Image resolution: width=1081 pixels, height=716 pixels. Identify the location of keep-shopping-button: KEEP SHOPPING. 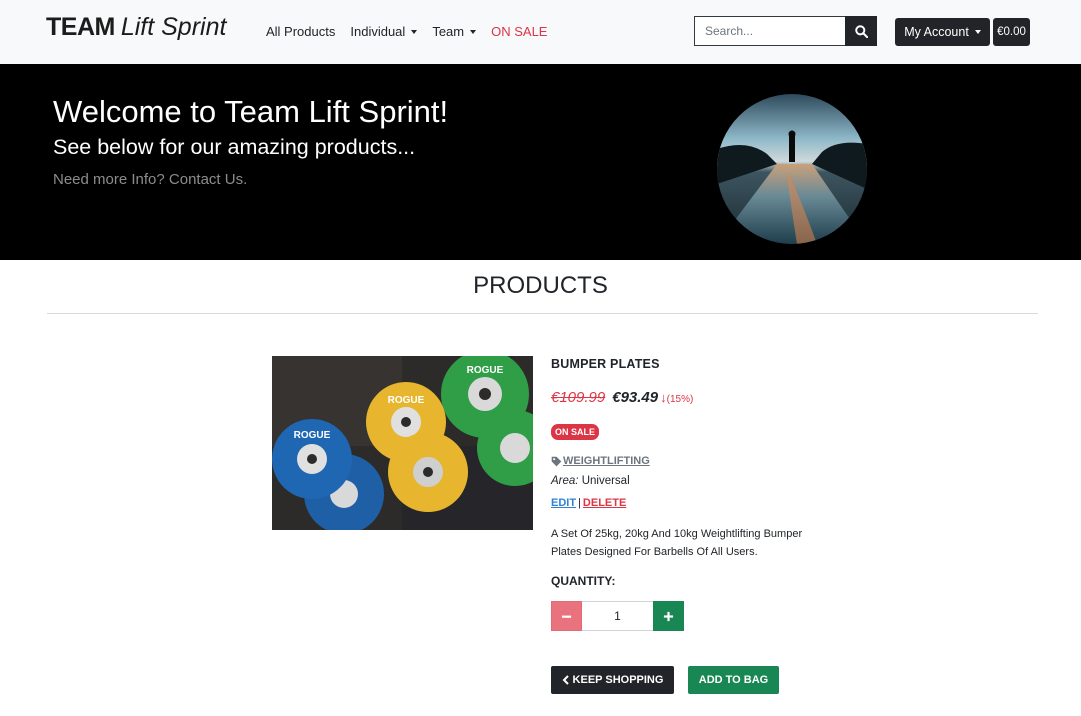
(612, 680).